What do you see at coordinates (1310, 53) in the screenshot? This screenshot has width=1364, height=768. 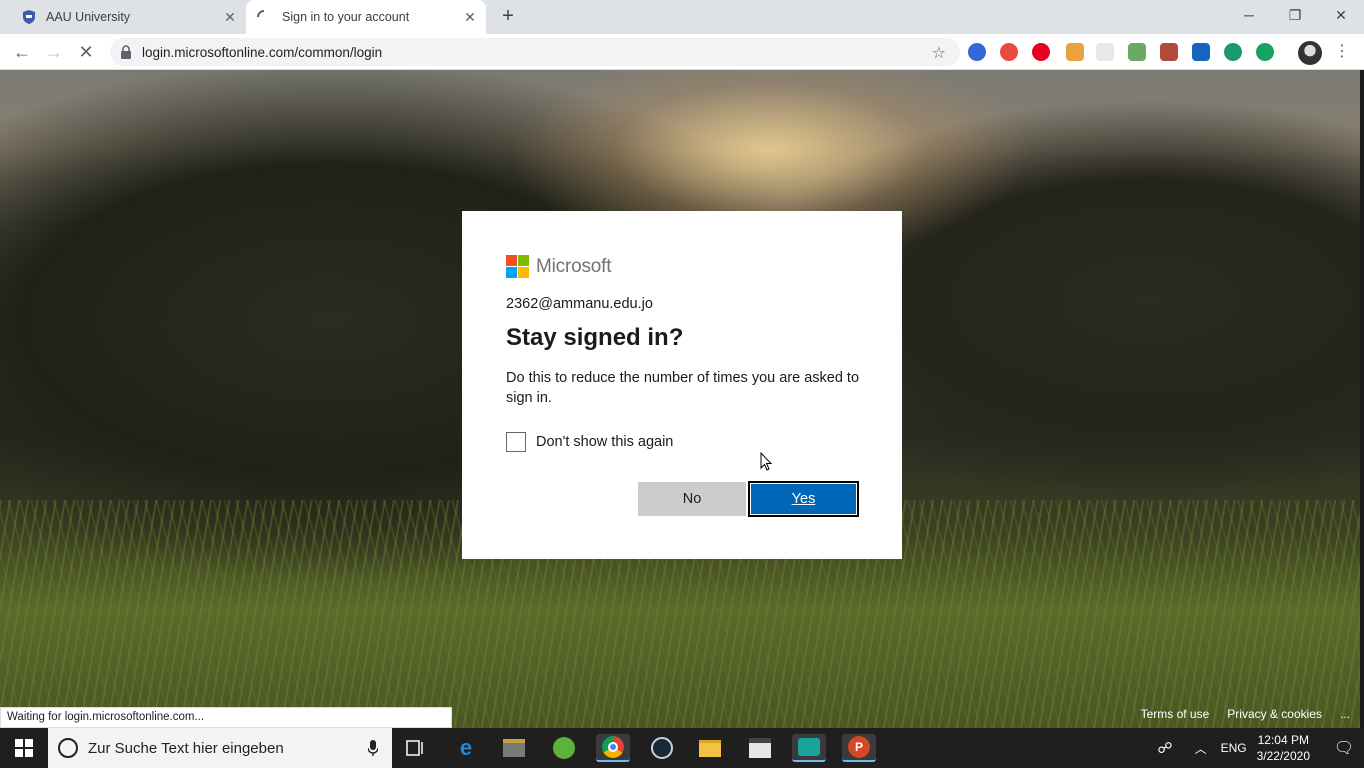 I see `profile-avatar` at bounding box center [1310, 53].